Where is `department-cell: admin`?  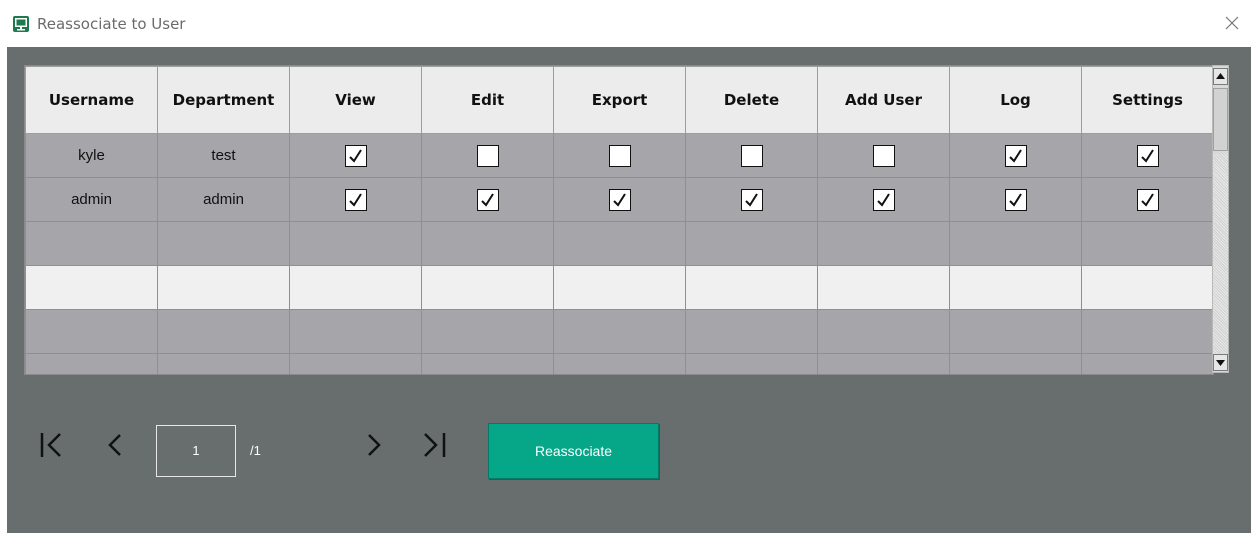
department-cell: admin is located at coordinates (223, 199).